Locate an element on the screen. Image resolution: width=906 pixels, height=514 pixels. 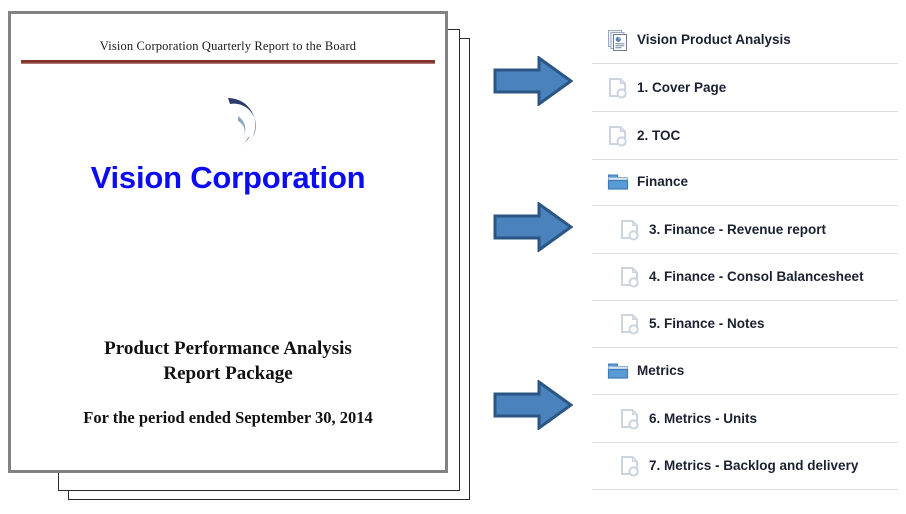
tree-item-label: 7. Metrics - Backlog and delivery is located at coordinates (754, 465).